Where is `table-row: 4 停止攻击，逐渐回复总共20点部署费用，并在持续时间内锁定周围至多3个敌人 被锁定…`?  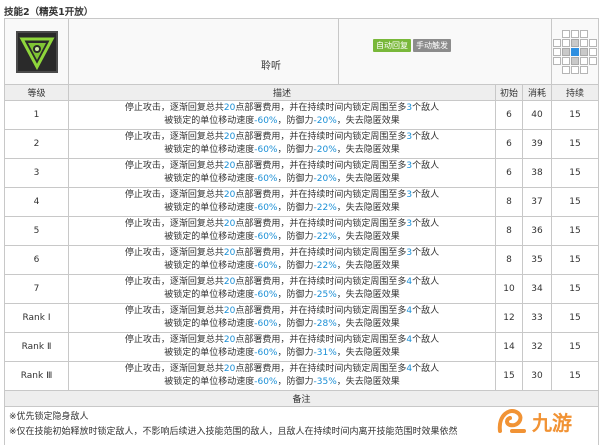 table-row: 4 停止攻击，逐渐回复总共20点部署费用，并在持续时间内锁定周围至多3个敌人 被锁定… is located at coordinates (302, 202).